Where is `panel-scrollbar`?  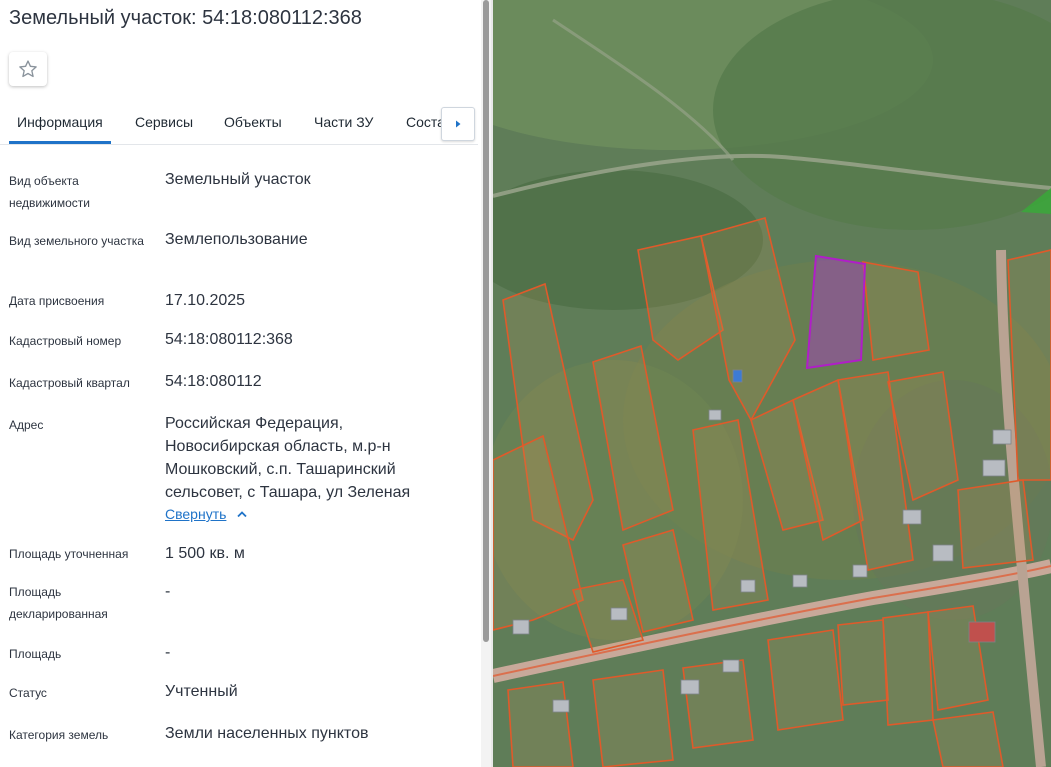
panel-scrollbar is located at coordinates (486, 383).